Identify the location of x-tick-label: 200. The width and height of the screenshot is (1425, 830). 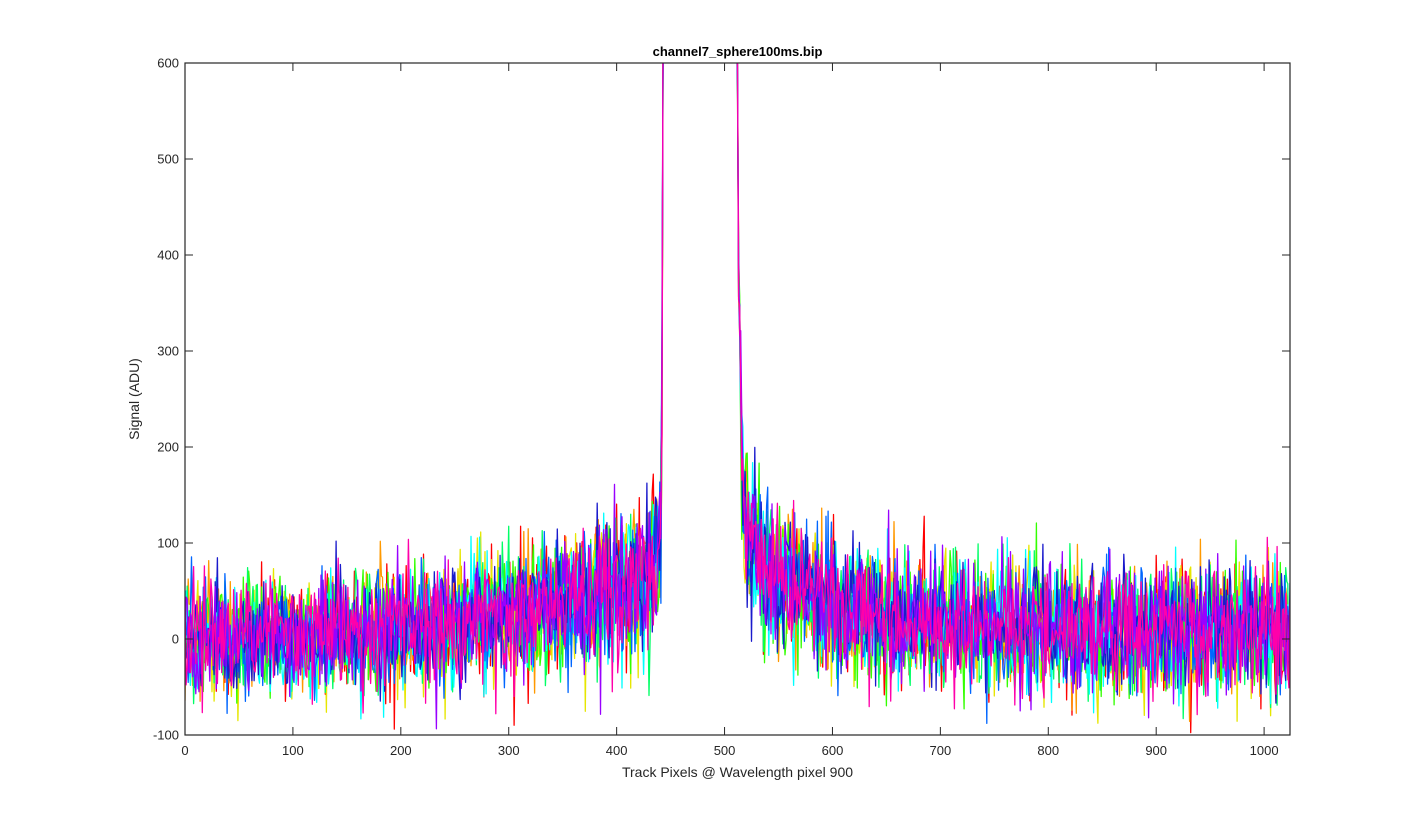
(401, 750).